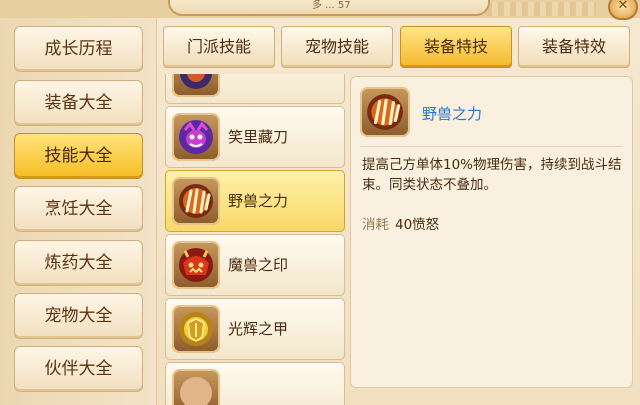 This screenshot has height=405, width=640. What do you see at coordinates (258, 265) in the screenshot?
I see `skill-label: 魔兽之印` at bounding box center [258, 265].